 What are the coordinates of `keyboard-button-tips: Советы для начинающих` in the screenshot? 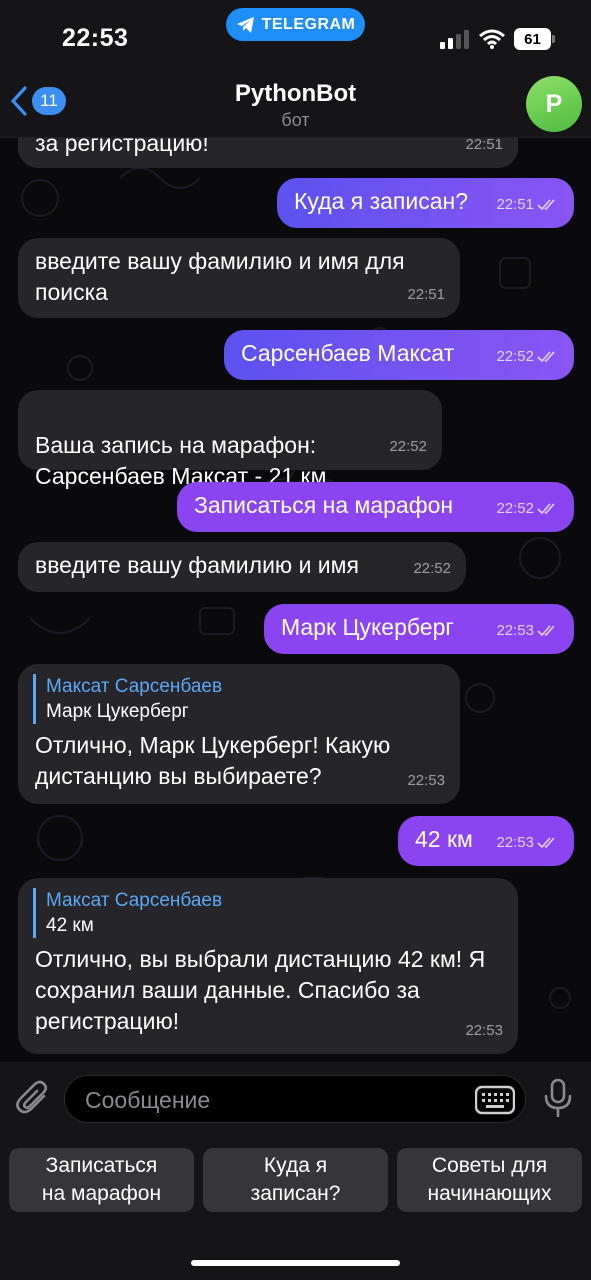 It's located at (489, 1180).